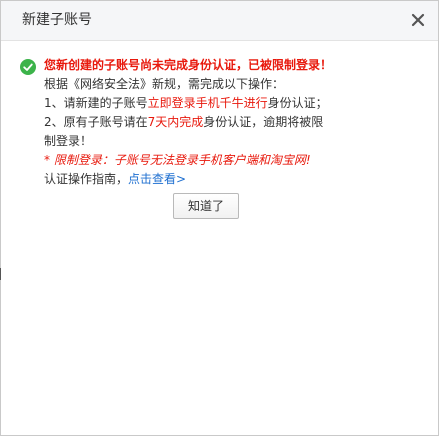 This screenshot has width=439, height=436. Describe the element at coordinates (206, 206) in the screenshot. I see `ok-button: 知道了` at that location.